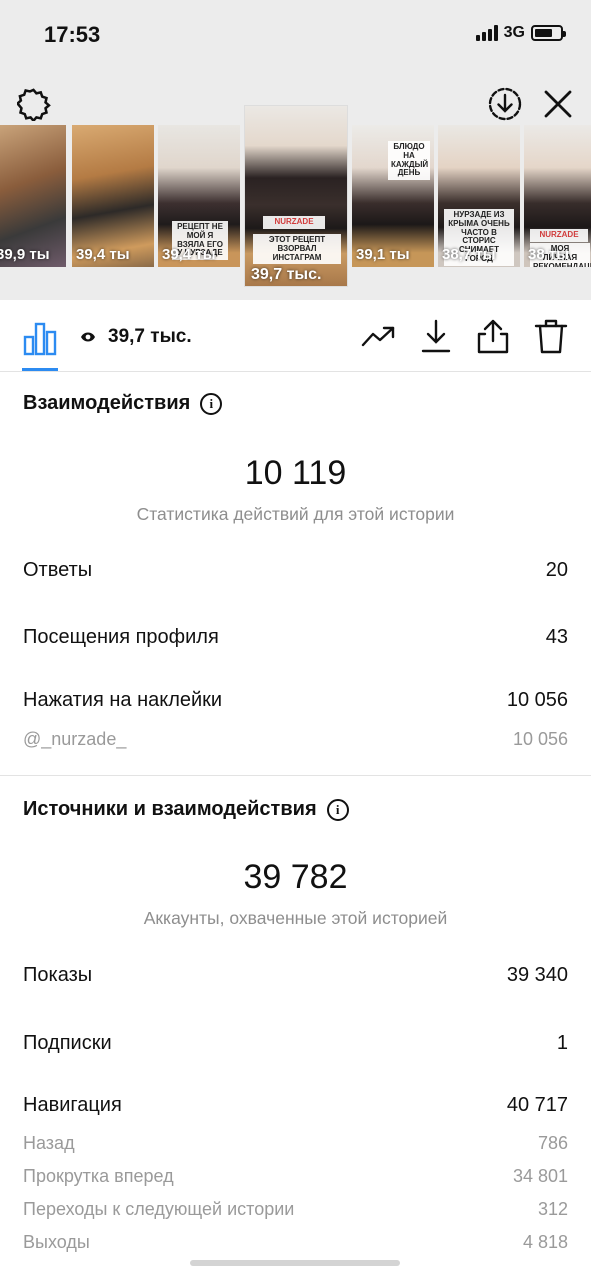 The height and width of the screenshot is (1280, 591). I want to click on status-bar: 17:53 3G, so click(295, 35).